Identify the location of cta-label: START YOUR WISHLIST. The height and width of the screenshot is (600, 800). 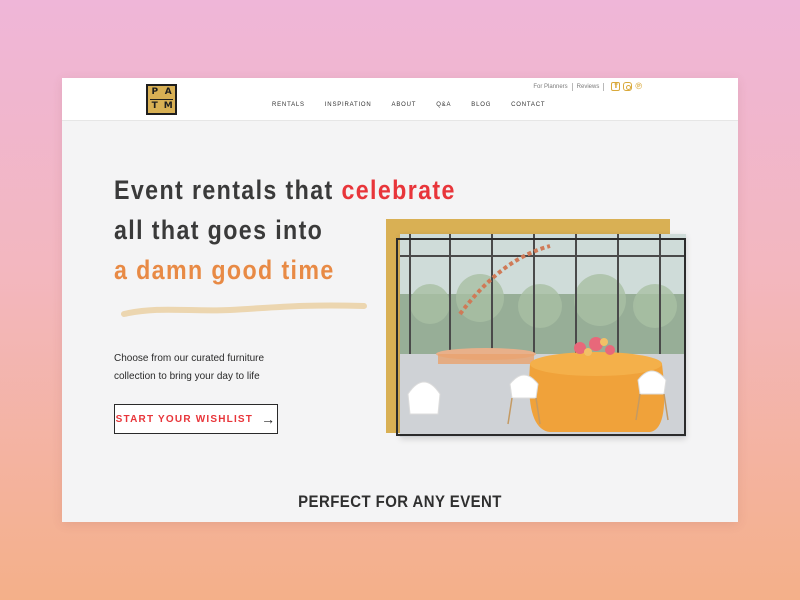
(184, 419).